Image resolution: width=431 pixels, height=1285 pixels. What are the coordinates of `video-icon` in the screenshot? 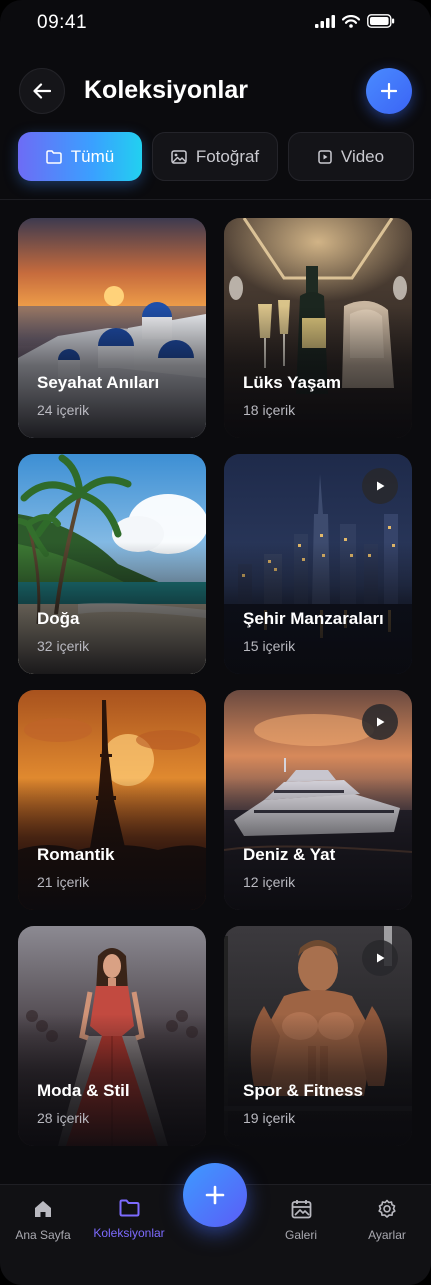 It's located at (325, 156).